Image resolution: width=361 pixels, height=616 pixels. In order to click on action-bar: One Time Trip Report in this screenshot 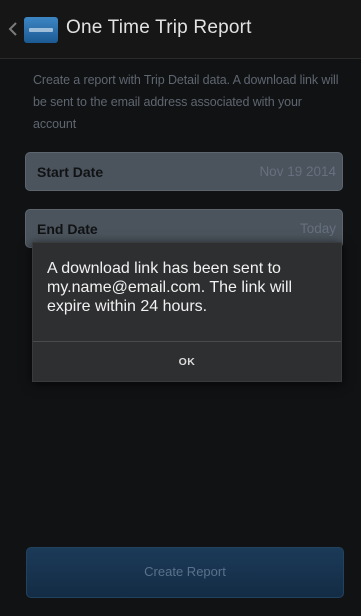, I will do `click(180, 29)`.